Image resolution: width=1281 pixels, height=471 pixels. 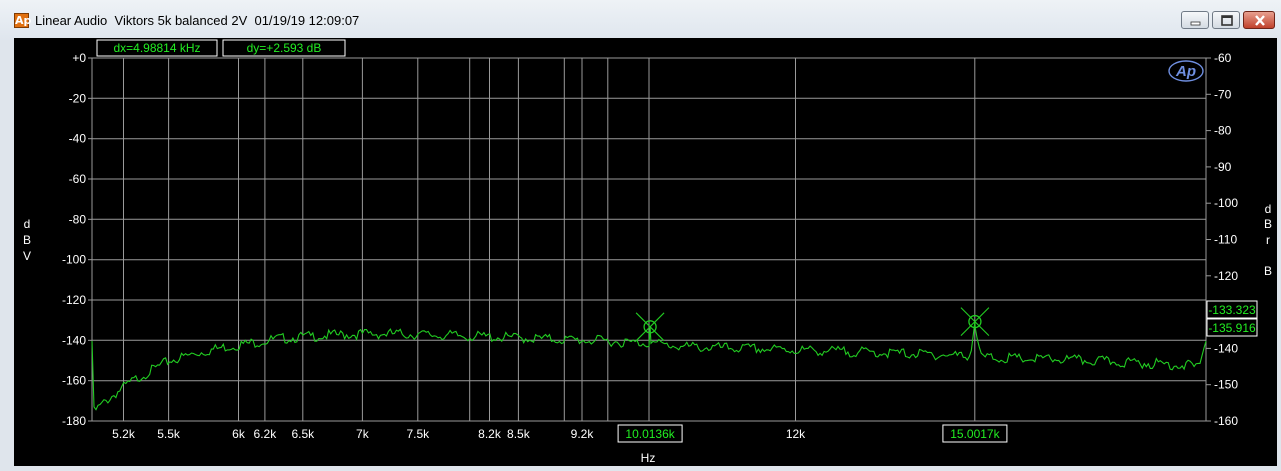 I want to click on y-right-tick-label: -140, so click(x=1226, y=348).